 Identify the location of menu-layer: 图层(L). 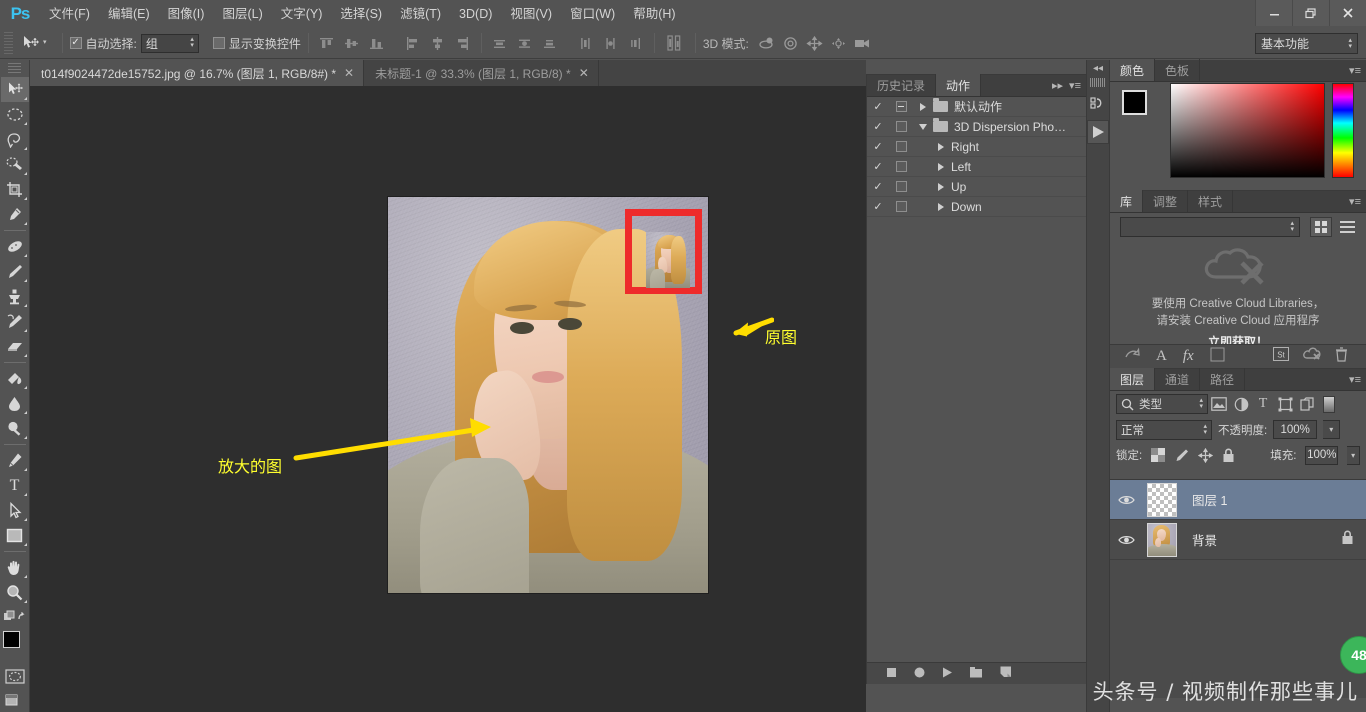
(242, 14).